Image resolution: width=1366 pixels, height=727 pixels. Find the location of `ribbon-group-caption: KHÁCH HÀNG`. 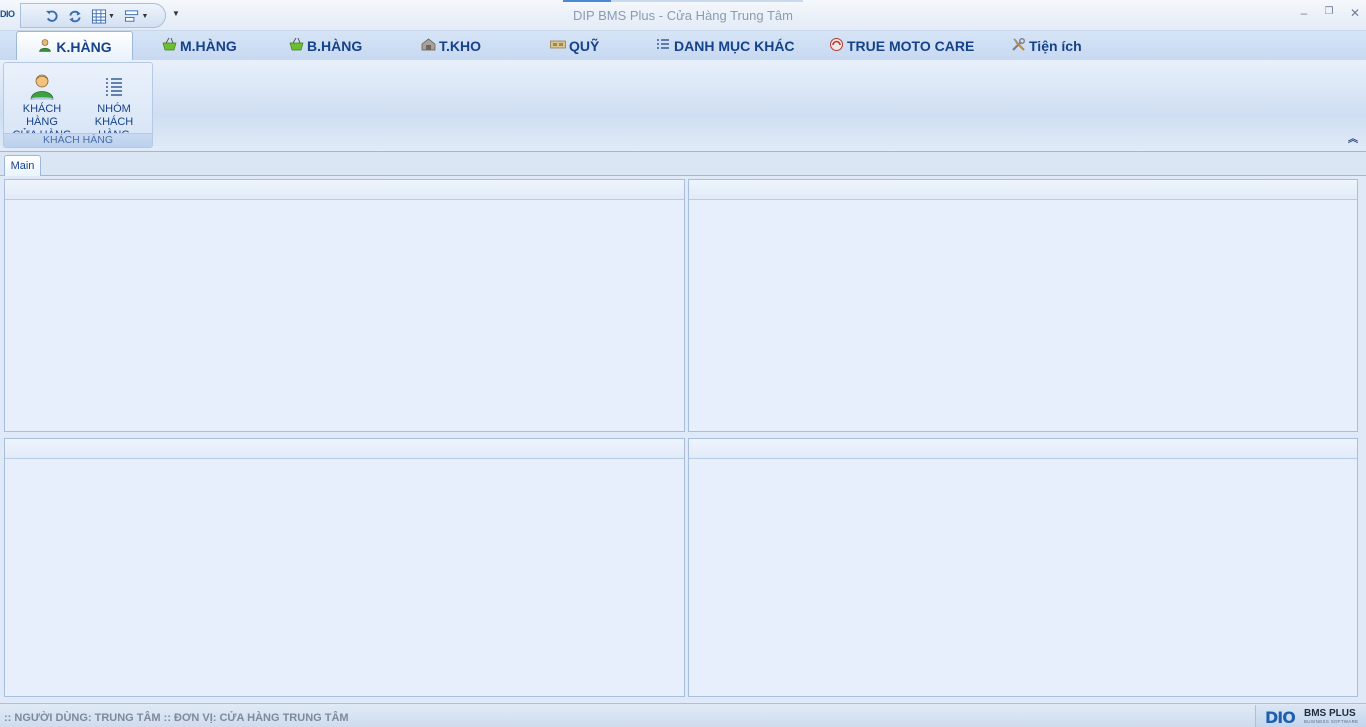

ribbon-group-caption: KHÁCH HÀNG is located at coordinates (78, 140).